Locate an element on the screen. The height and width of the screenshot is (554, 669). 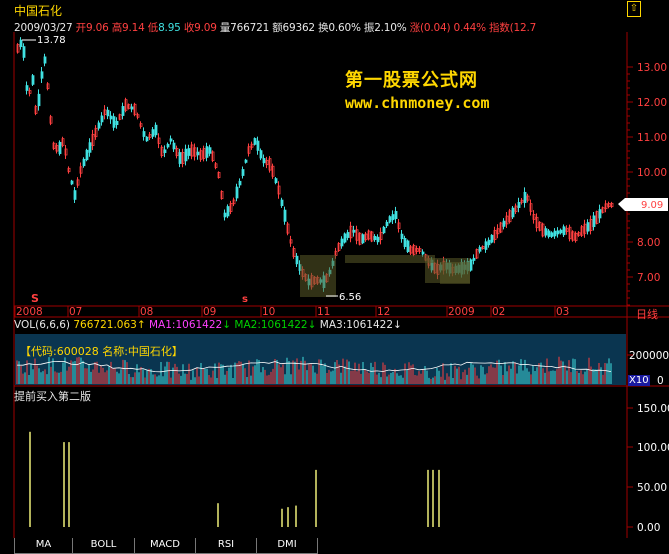
time-tick-label: 08 is located at coordinates (146, 312).